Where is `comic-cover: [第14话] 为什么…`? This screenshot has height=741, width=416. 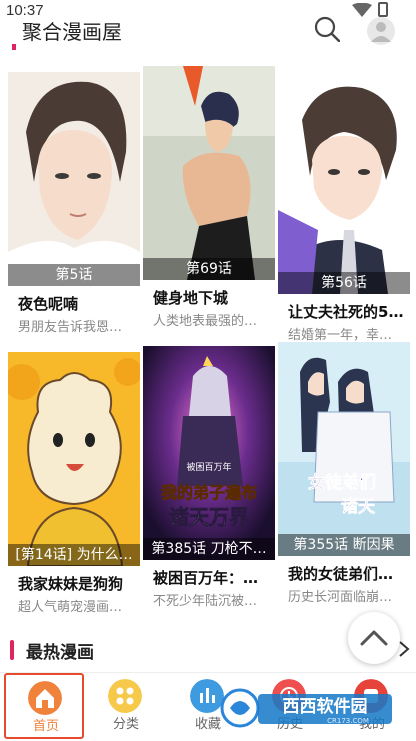 comic-cover: [第14话] 为什么… is located at coordinates (74, 459).